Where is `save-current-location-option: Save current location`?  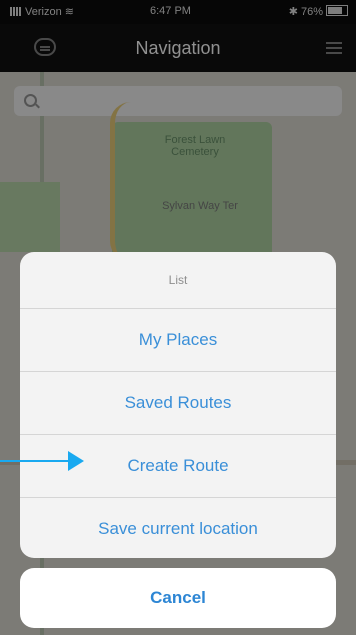
save-current-location-option: Save current location is located at coordinates (178, 528).